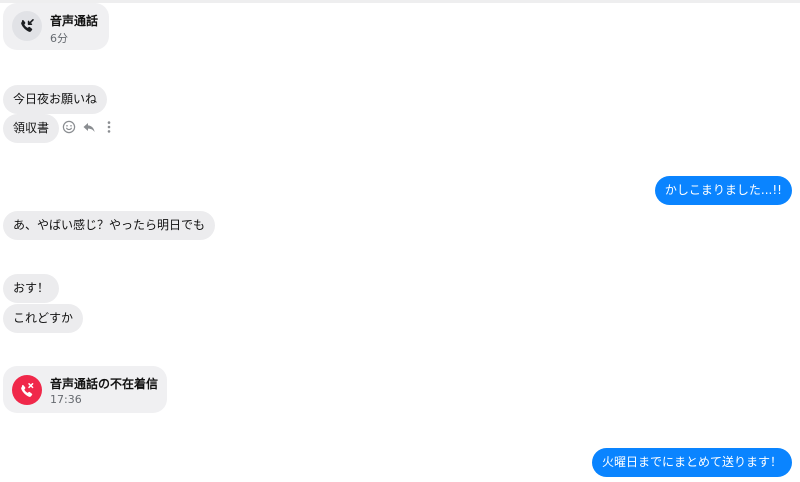  I want to click on message-bubble-incoming: これどすか, so click(43, 318).